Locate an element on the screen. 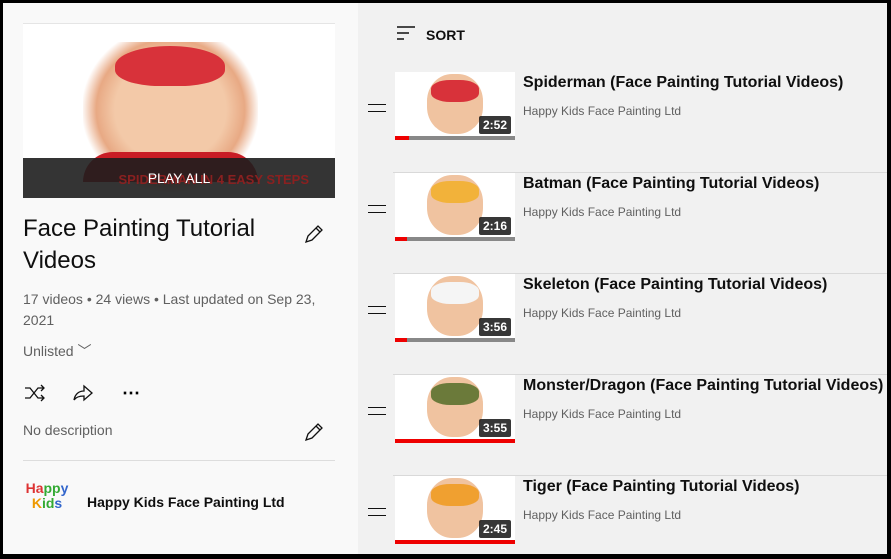  video-title: Skeleton (Face Painting Tutorial Videos) is located at coordinates (675, 285).